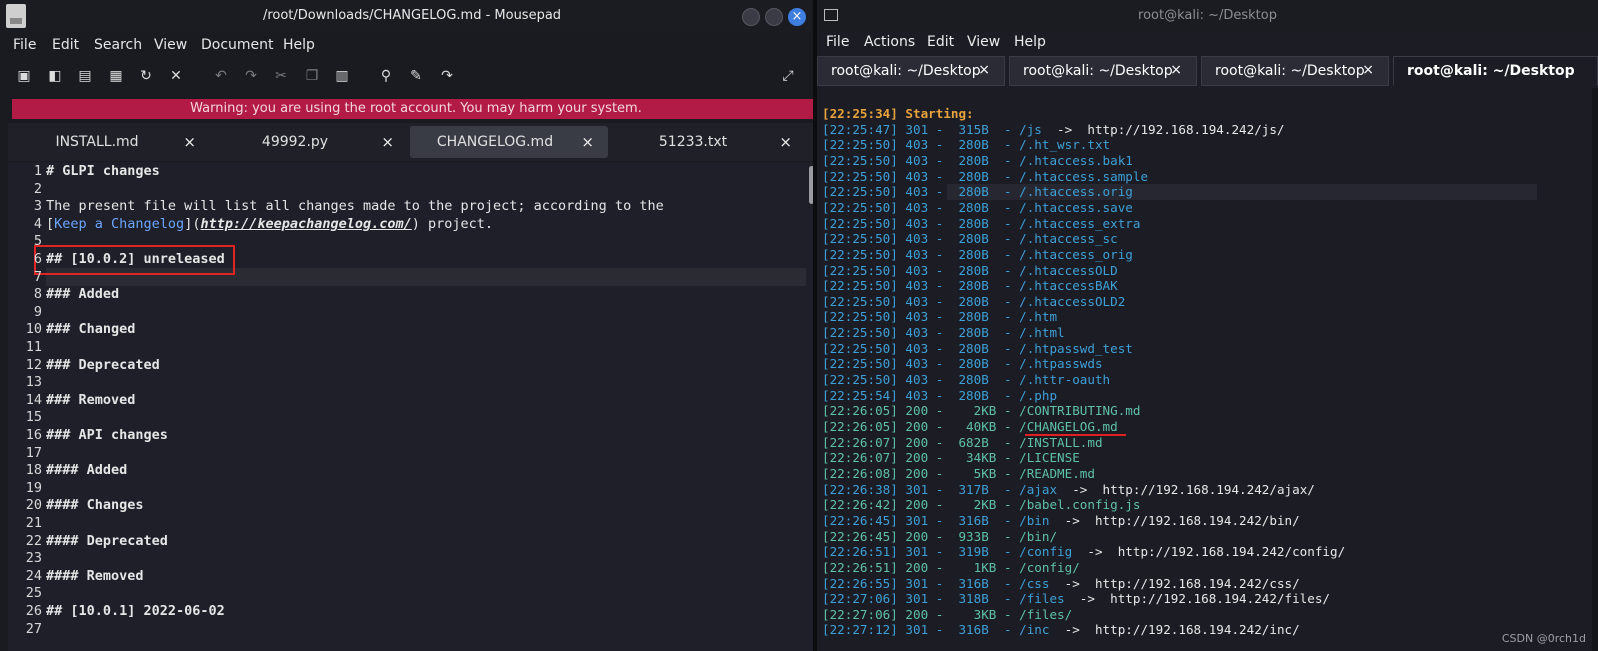  I want to click on editor-line: 6 ## [10.0.2] unreleased, so click(408, 259).